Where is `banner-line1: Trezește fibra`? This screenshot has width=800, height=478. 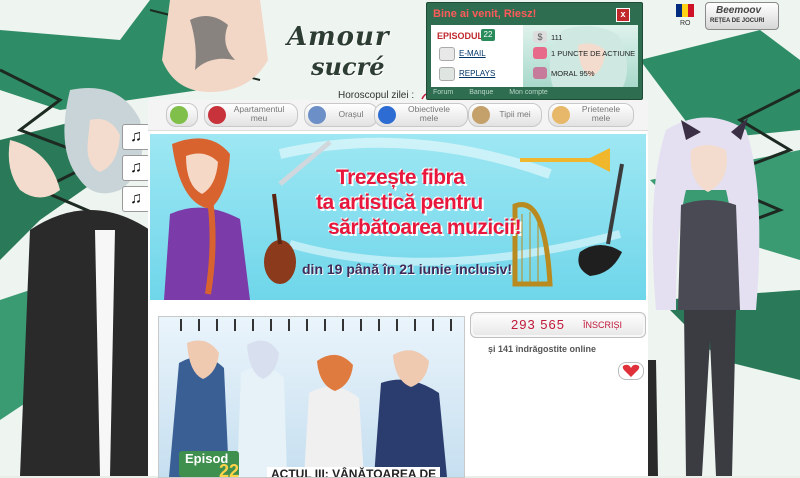
banner-line1: Trezește fibra is located at coordinates (400, 177).